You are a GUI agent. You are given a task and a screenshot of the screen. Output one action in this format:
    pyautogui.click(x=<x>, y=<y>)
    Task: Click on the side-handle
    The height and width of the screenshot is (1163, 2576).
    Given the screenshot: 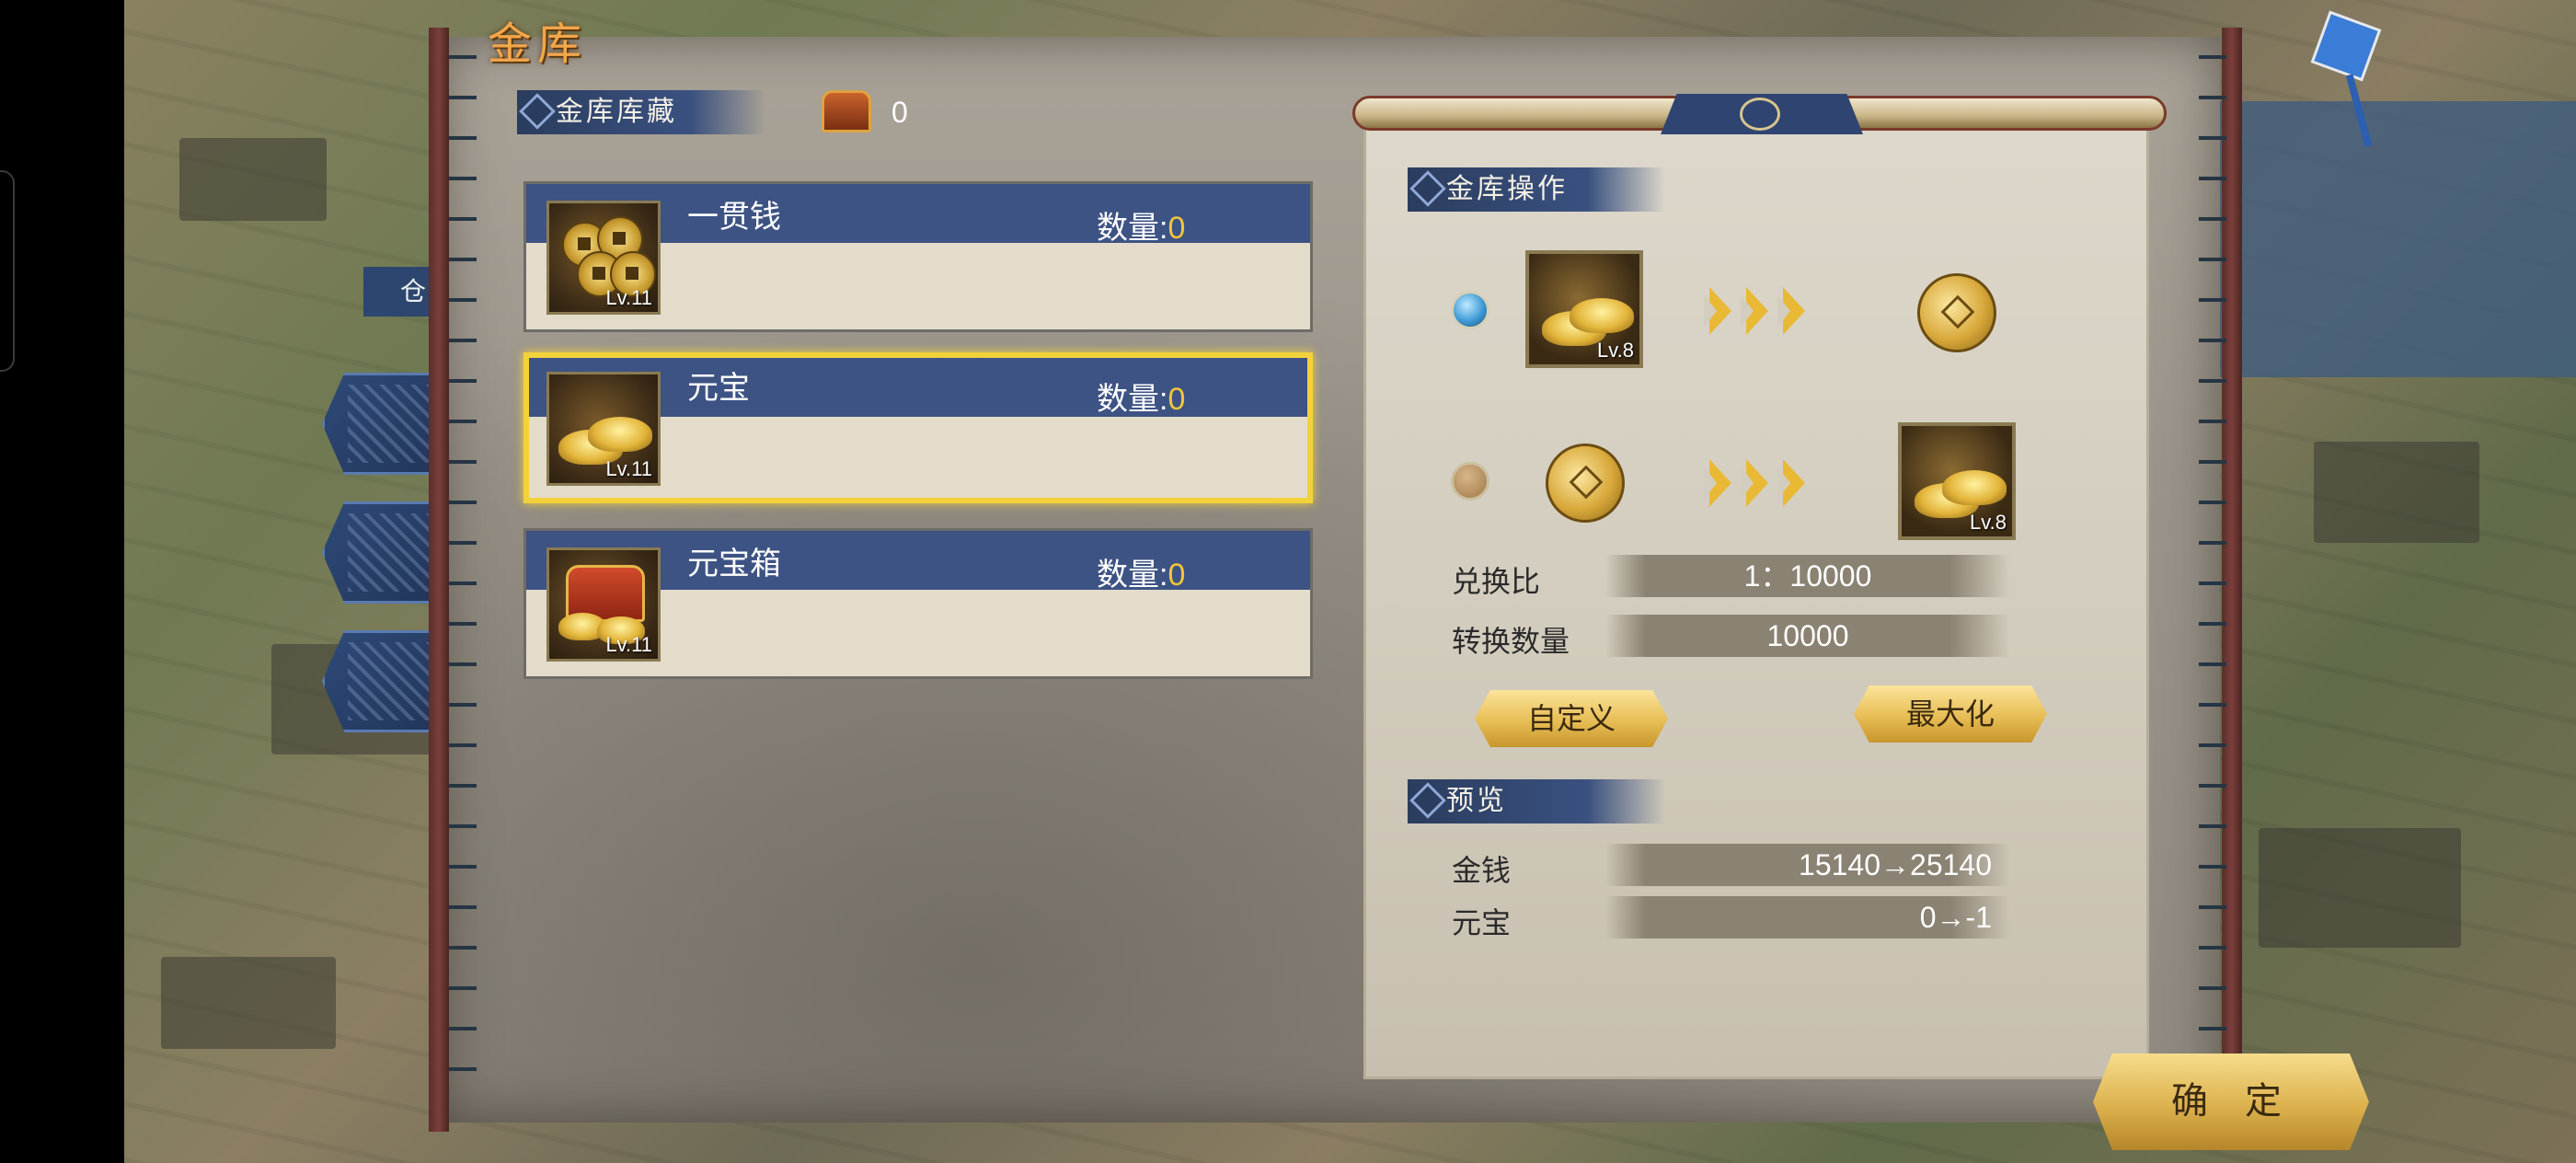 What is the action you would take?
    pyautogui.click(x=8, y=271)
    